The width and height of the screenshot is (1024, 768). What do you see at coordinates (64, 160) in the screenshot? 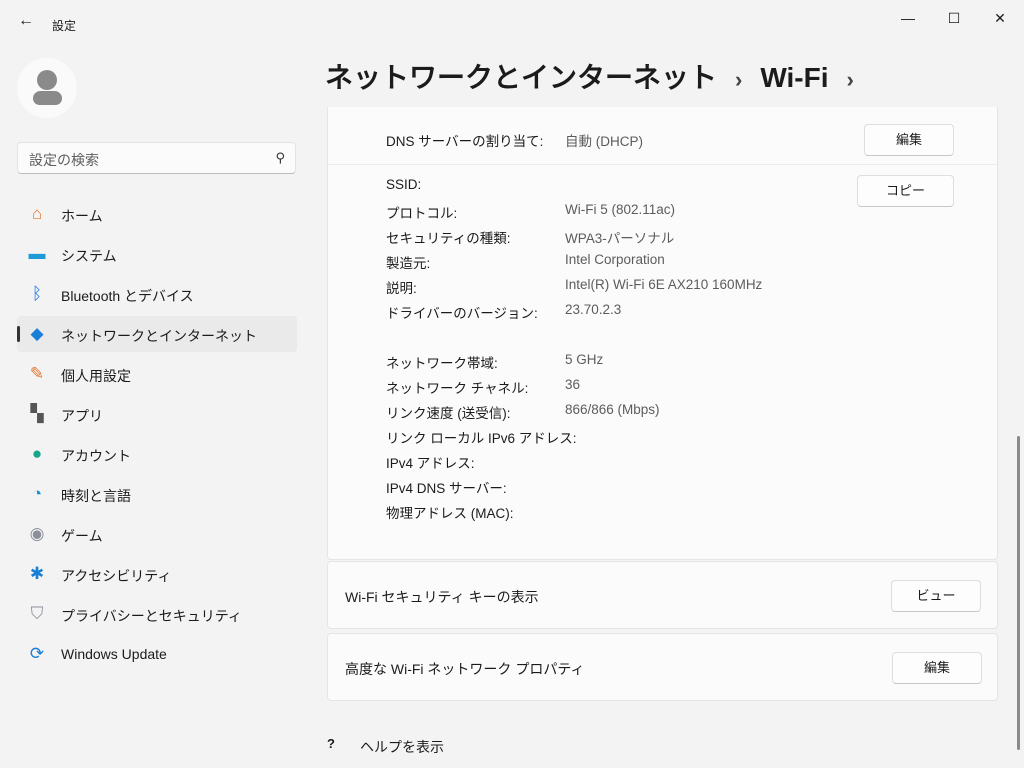
I see `search-placeholder: 設定の検索` at bounding box center [64, 160].